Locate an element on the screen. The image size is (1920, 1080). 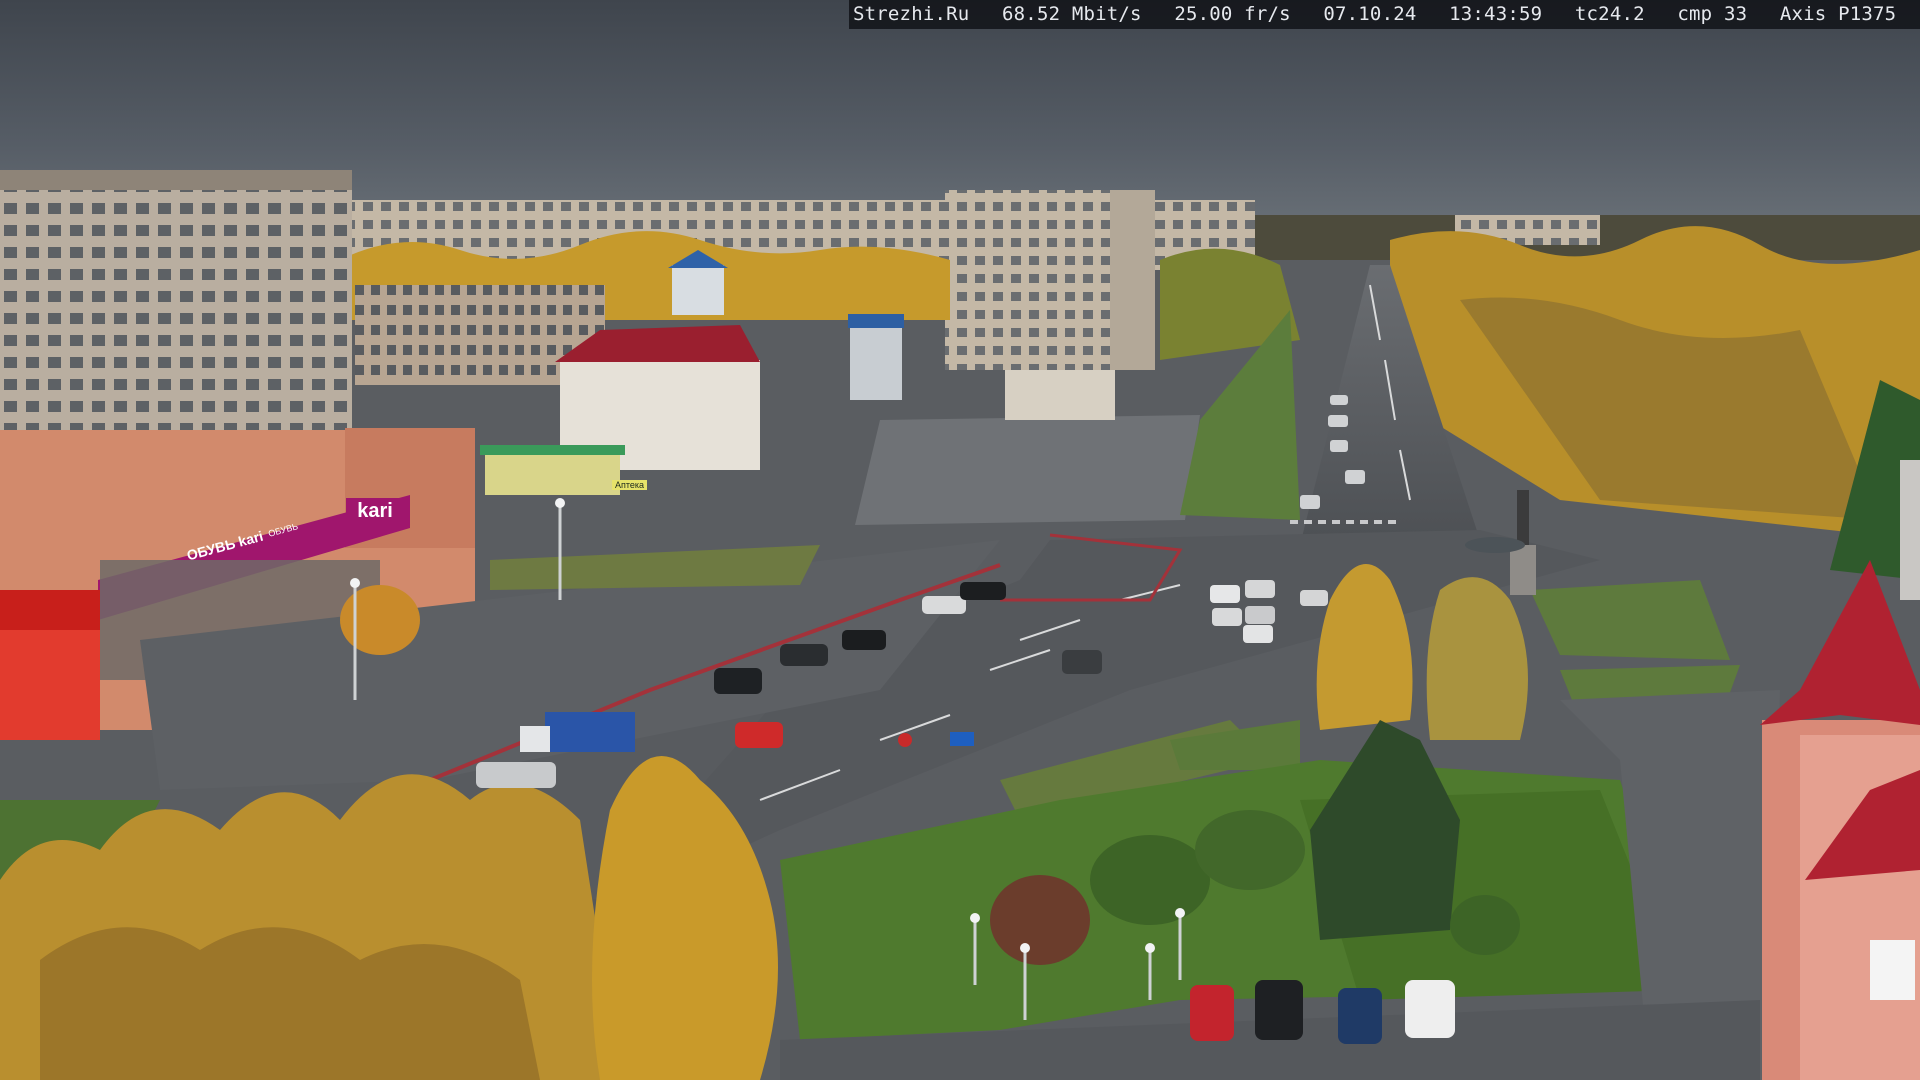
lawn-park-right is located at coordinates (1630, 620).